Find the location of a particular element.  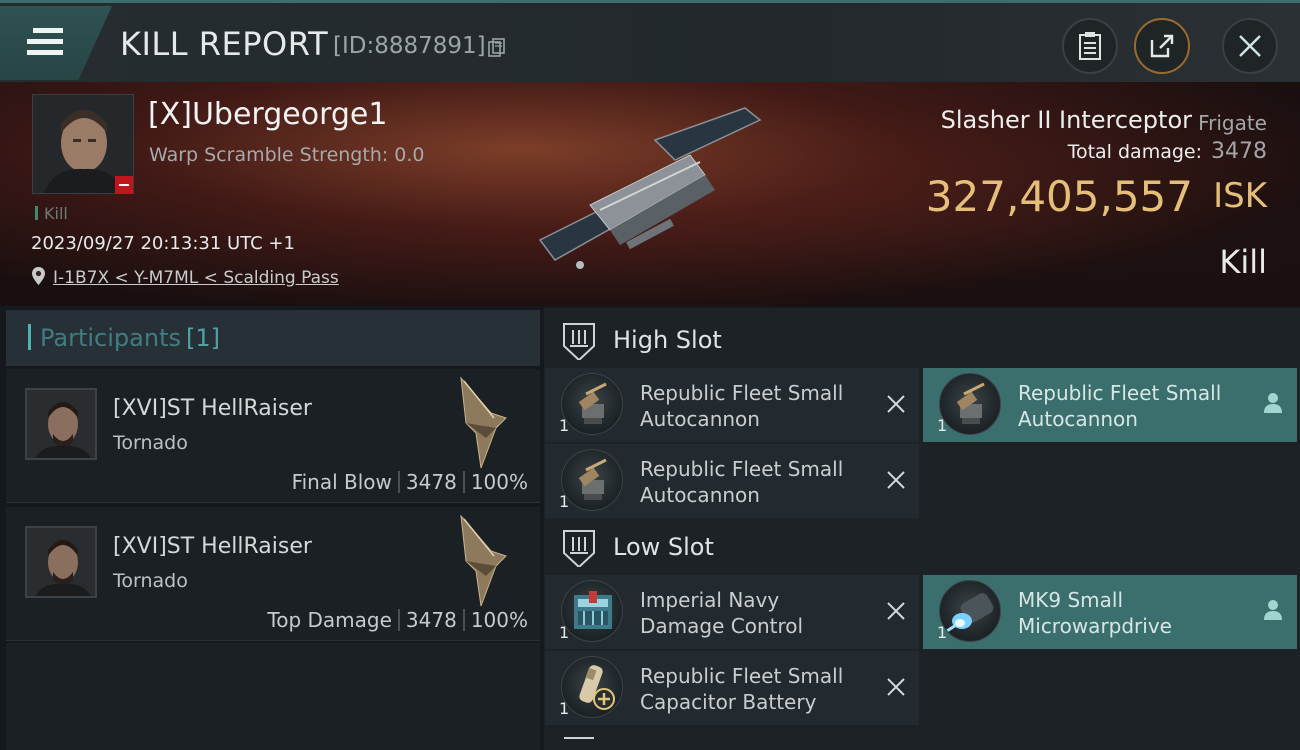

high-slot-title: High Slot is located at coordinates (667, 340).